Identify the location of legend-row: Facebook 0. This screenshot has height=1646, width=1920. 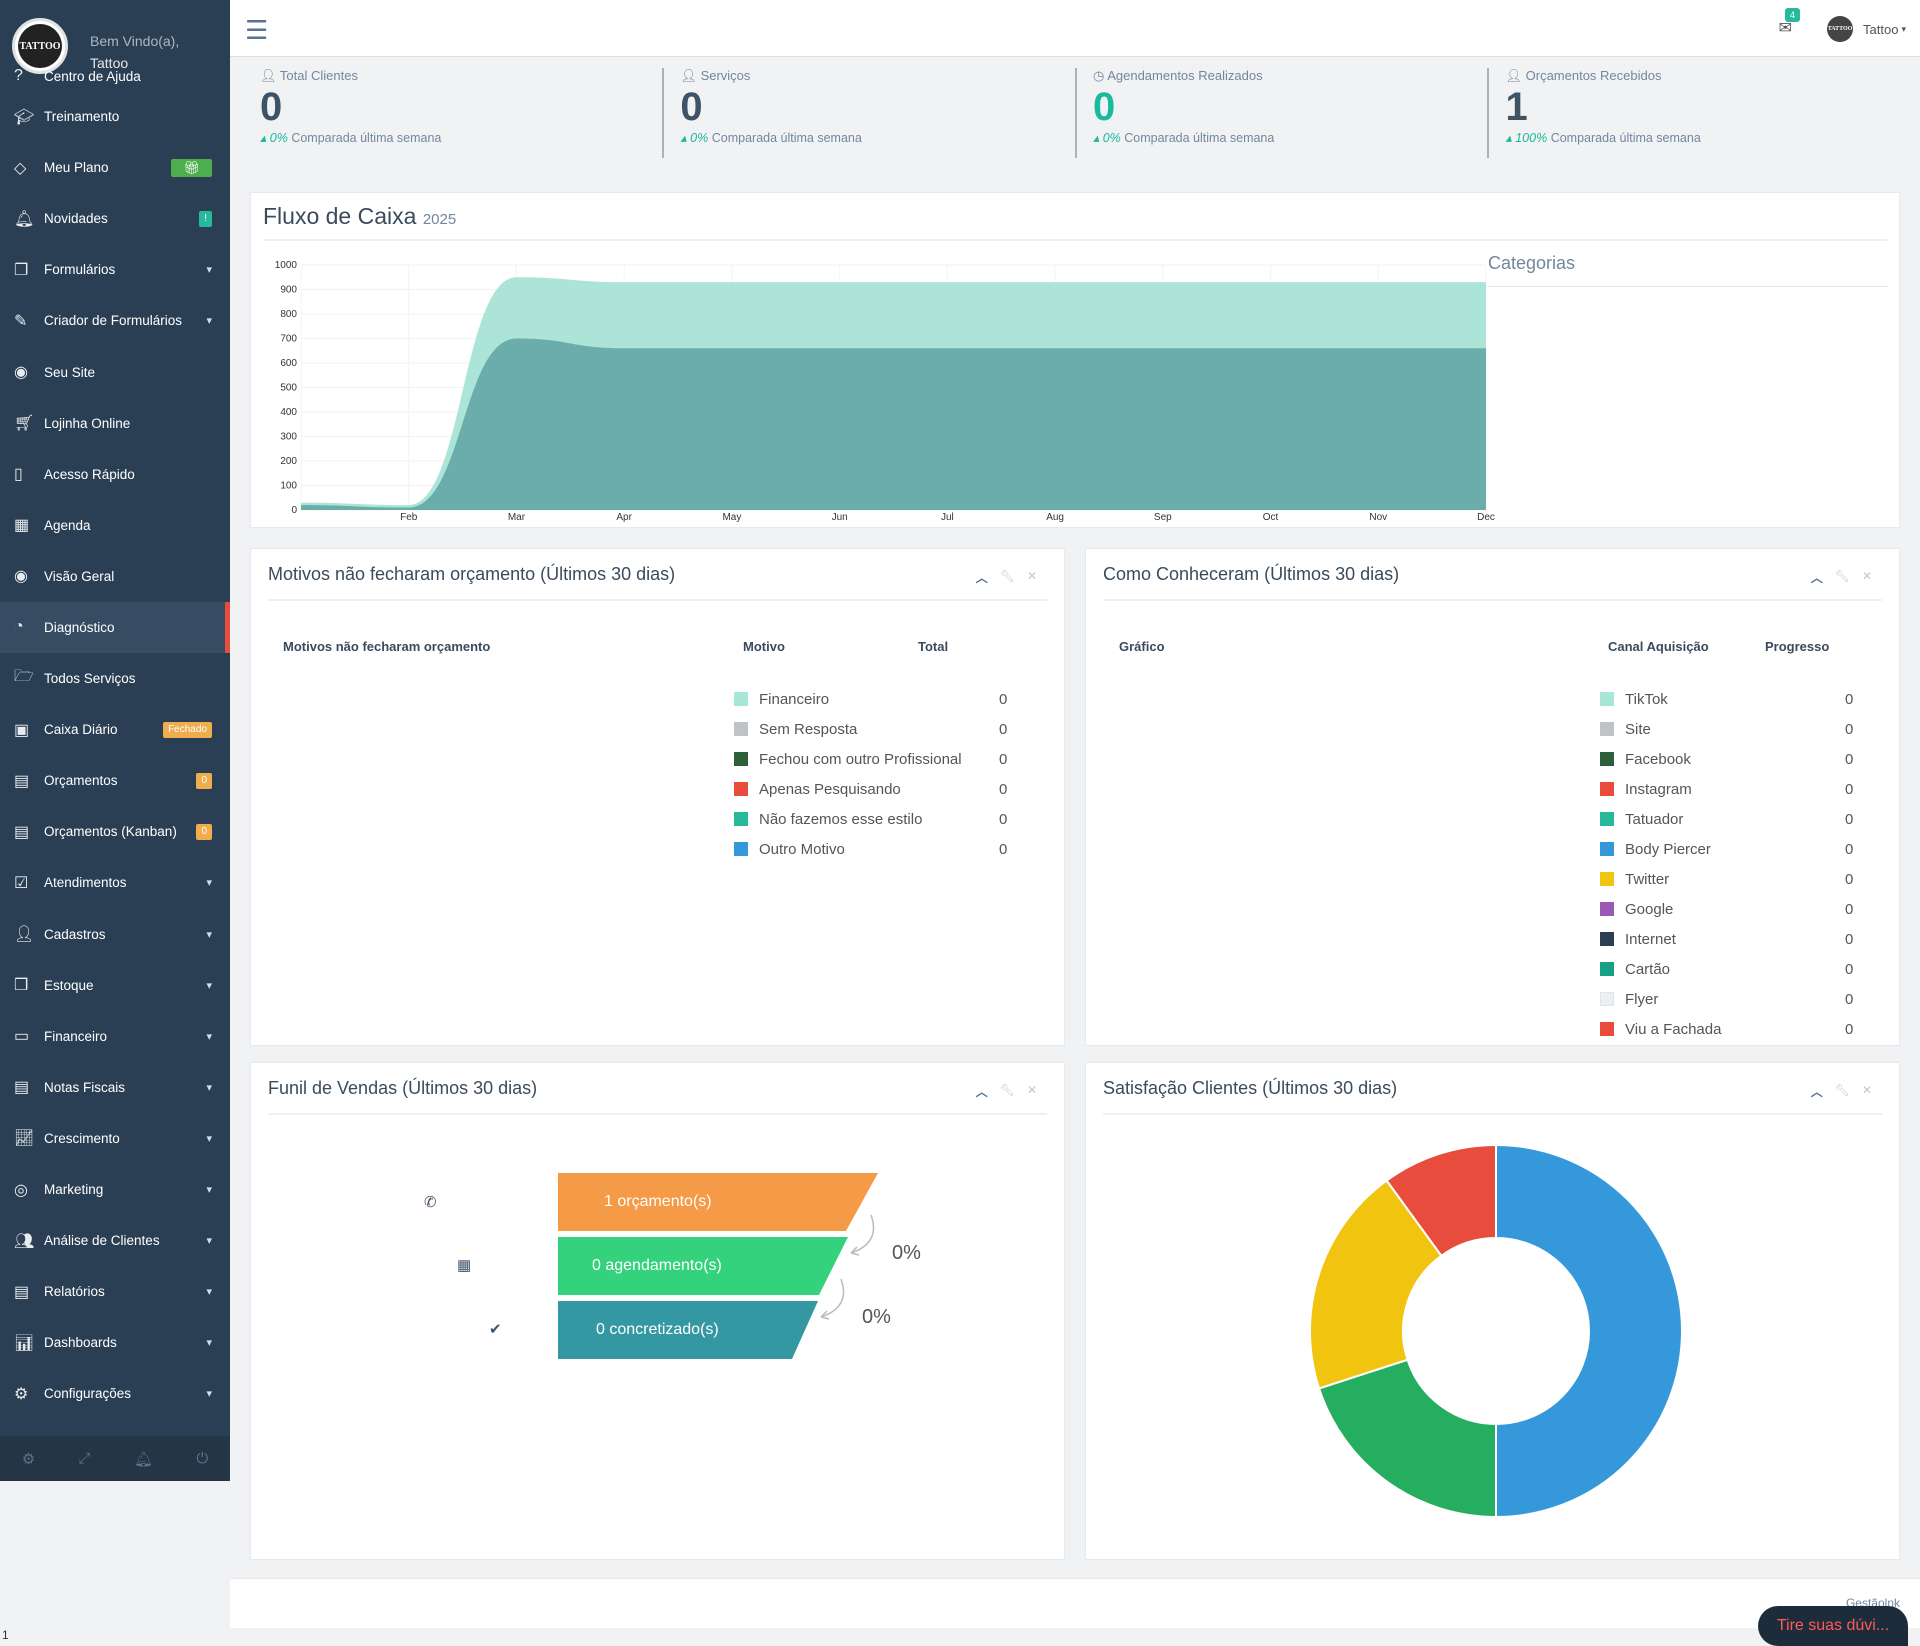
(1737, 759).